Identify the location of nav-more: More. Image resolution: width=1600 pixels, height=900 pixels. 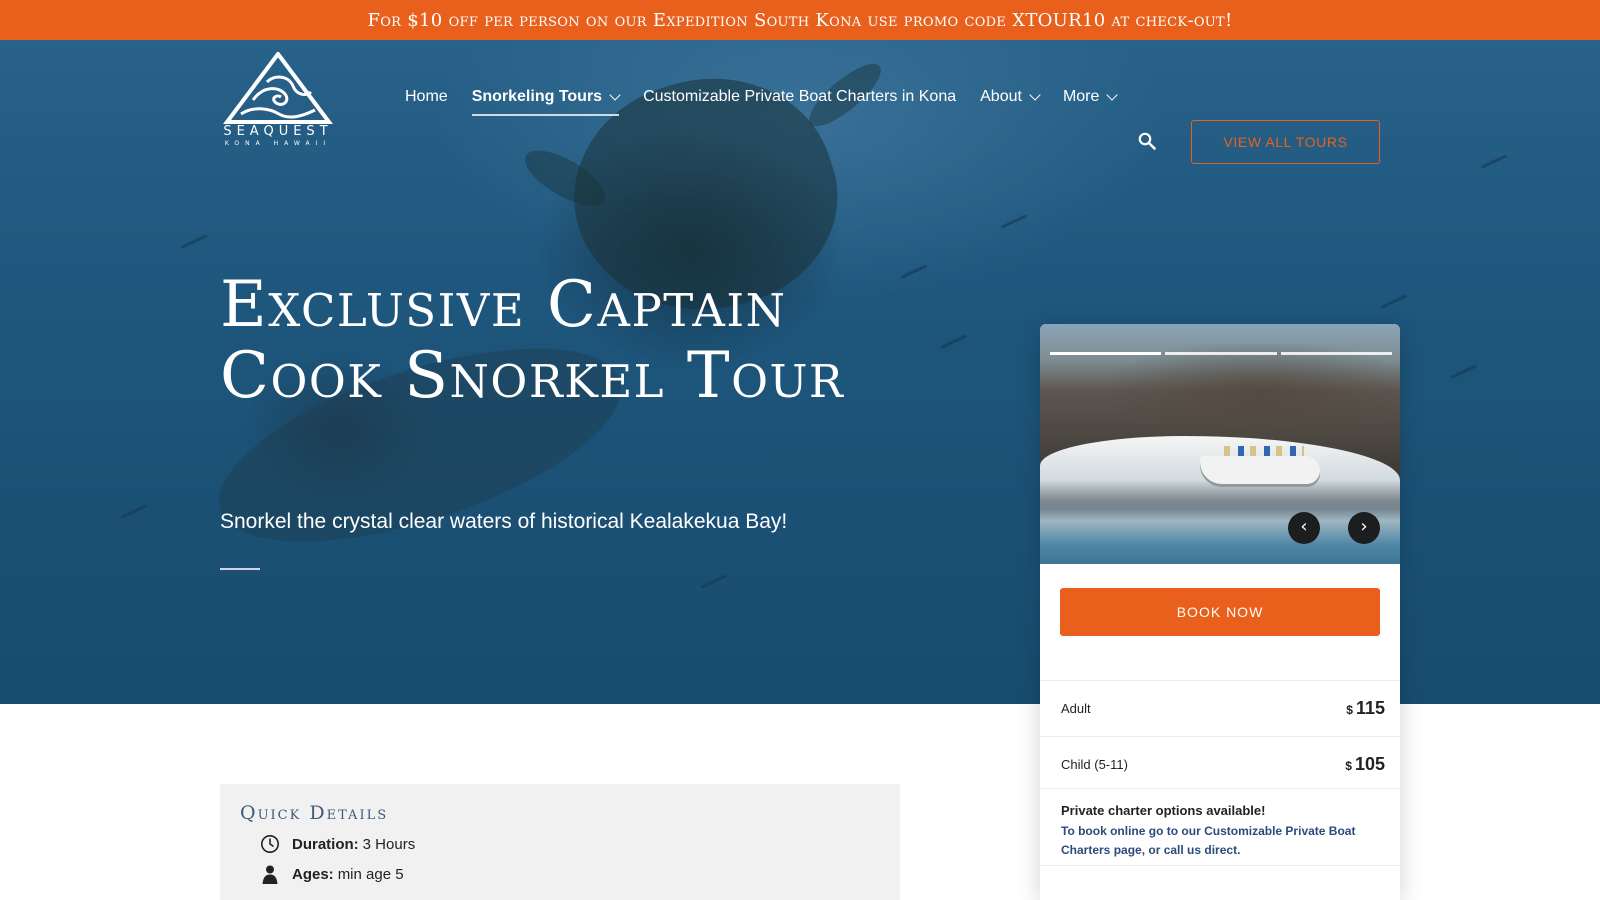
(1090, 100).